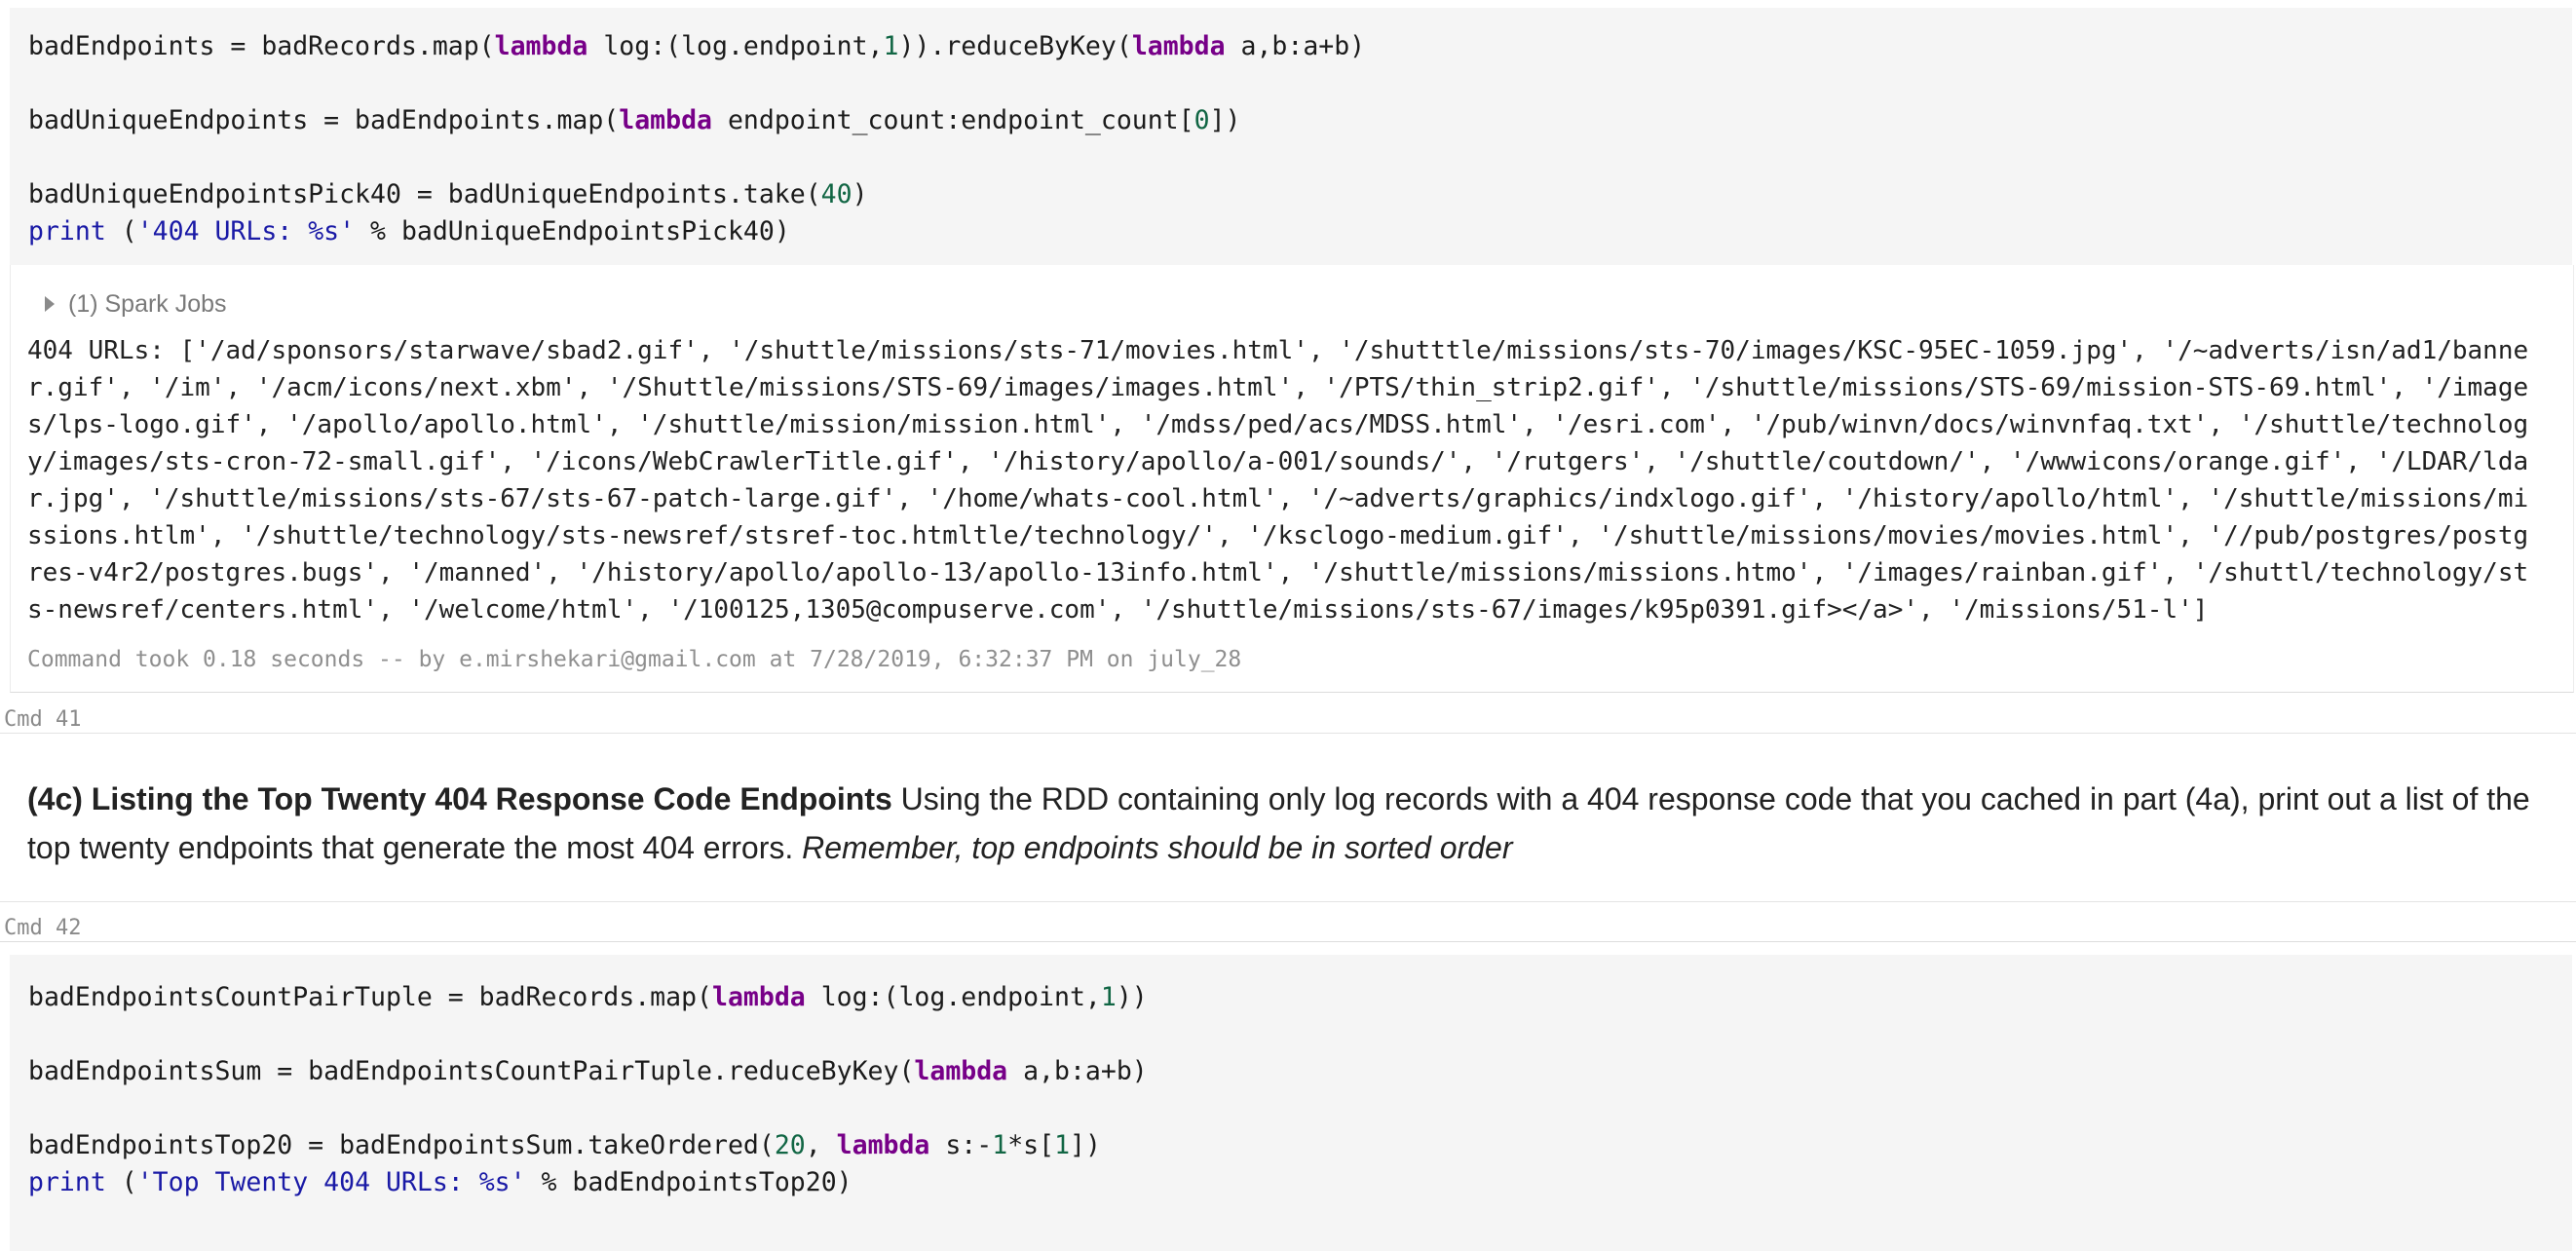  What do you see at coordinates (147, 304) in the screenshot?
I see `spark-jobs-label: (1) Spark Jobs` at bounding box center [147, 304].